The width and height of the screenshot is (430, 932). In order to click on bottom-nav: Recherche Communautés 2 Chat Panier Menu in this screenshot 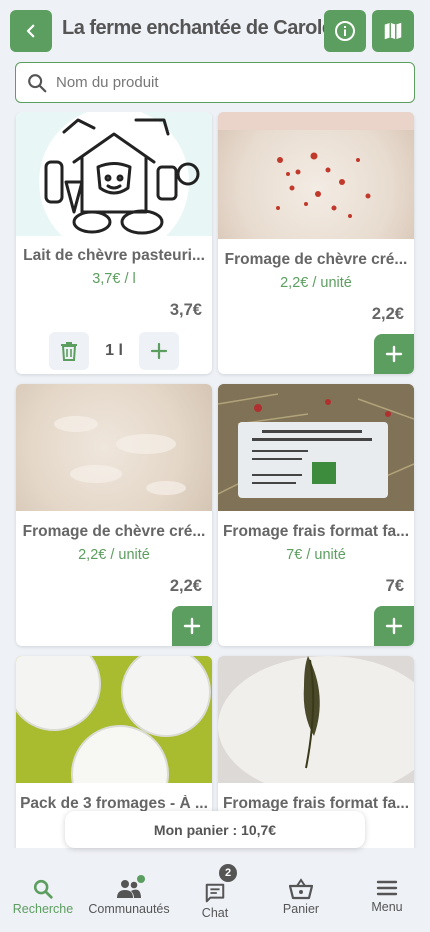, I will do `click(215, 896)`.